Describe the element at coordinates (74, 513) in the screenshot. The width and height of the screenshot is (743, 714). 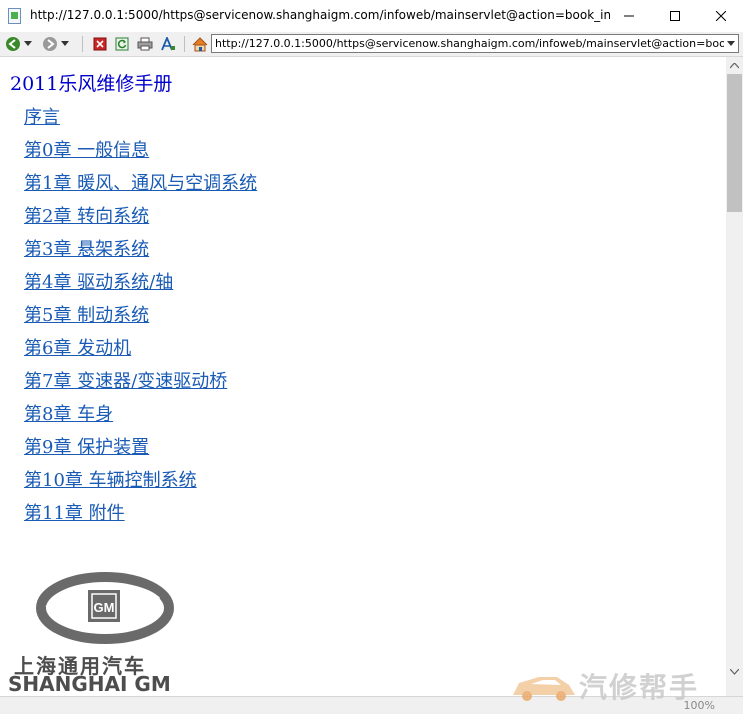
I see `toc-link-chapter-11: 第11章 附件` at that location.